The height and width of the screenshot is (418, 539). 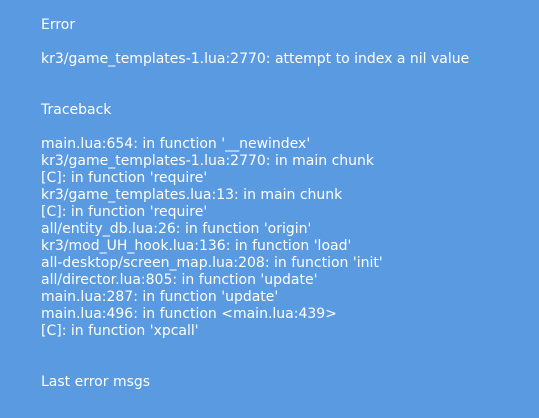 What do you see at coordinates (192, 195) in the screenshot?
I see `traceback-line: kr3/game_templates.lua:13: in main chunk` at bounding box center [192, 195].